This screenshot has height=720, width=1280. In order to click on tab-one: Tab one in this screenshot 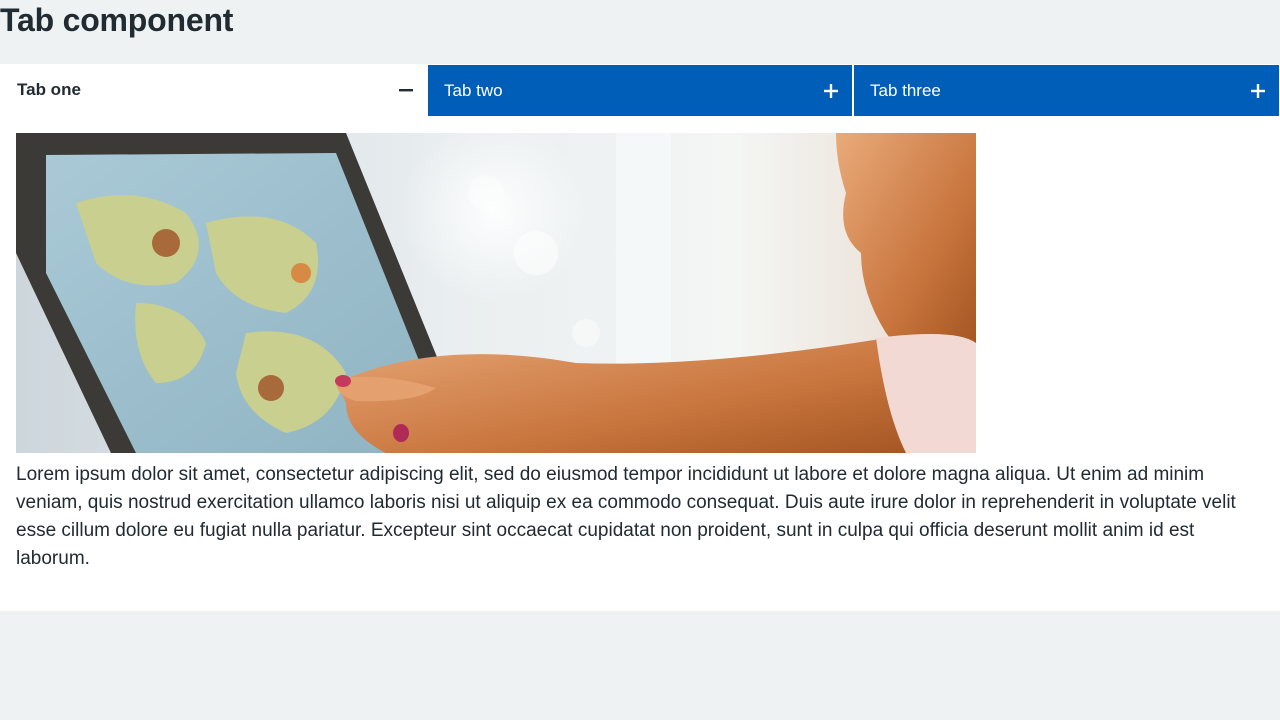, I will do `click(214, 90)`.